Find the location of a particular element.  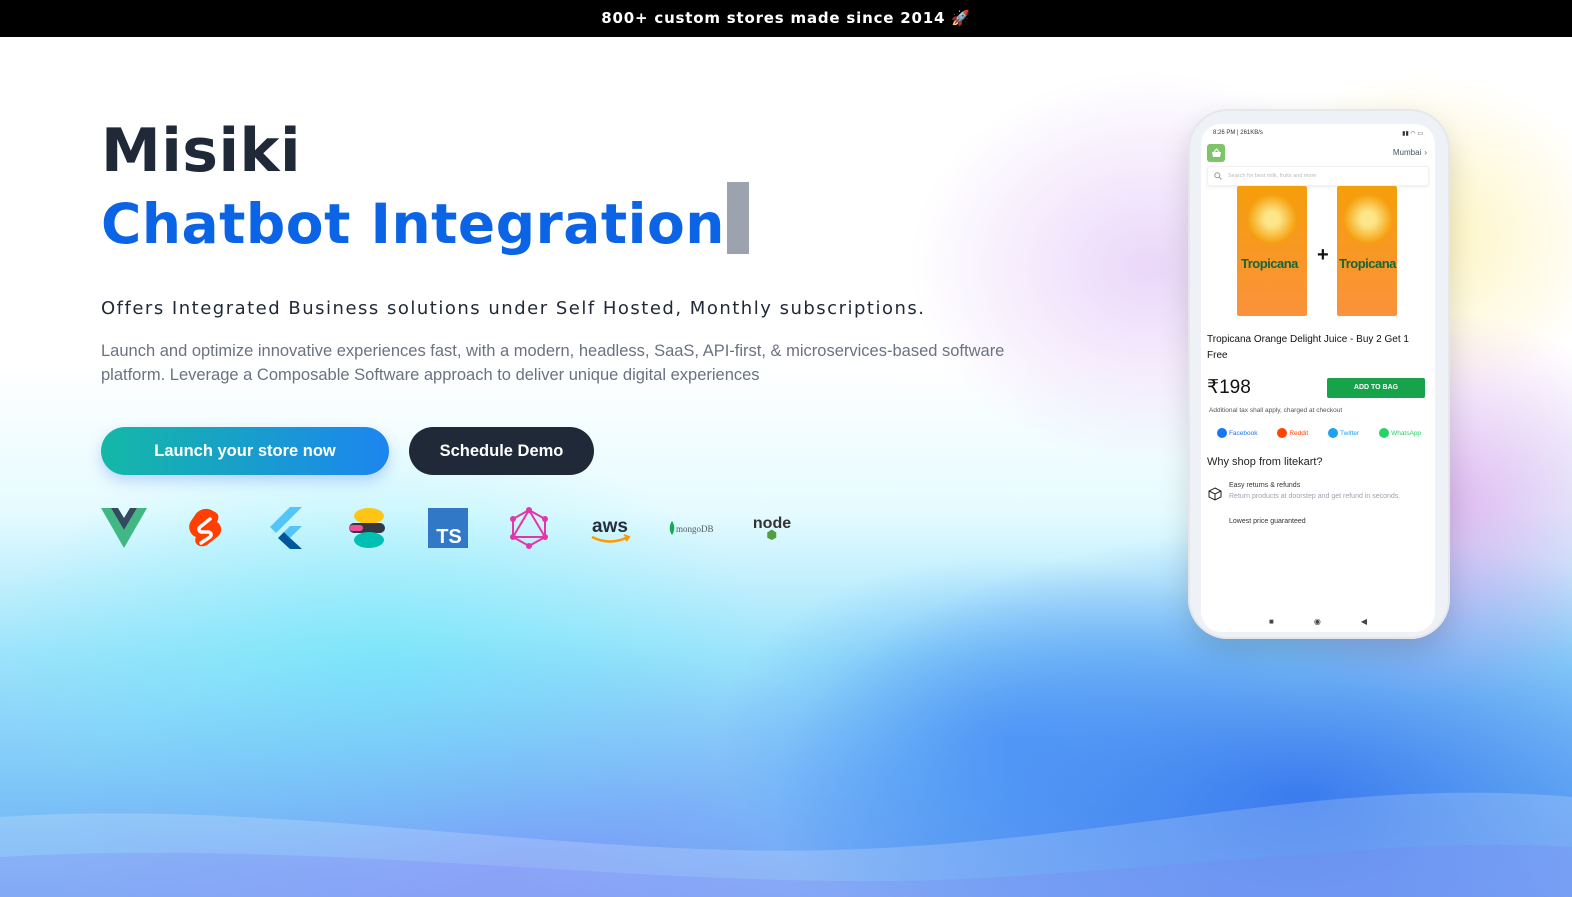

share-facebook-label: Facebook is located at coordinates (1243, 433).